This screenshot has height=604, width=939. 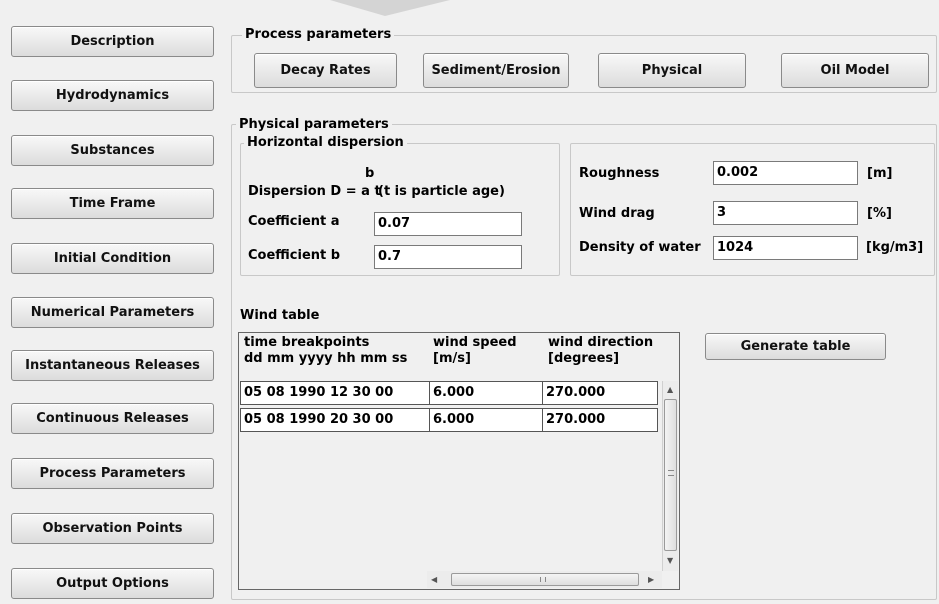 What do you see at coordinates (651, 580) in the screenshot?
I see `scroll-right-icon: ▶` at bounding box center [651, 580].